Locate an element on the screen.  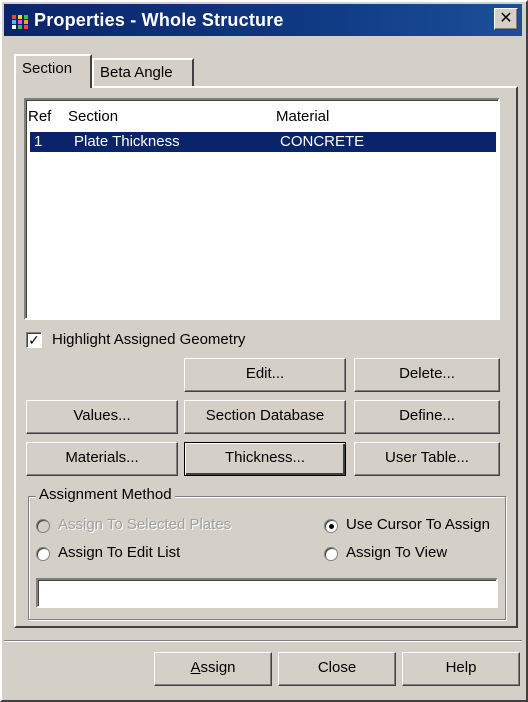
row-ref: 1 is located at coordinates (38, 141).